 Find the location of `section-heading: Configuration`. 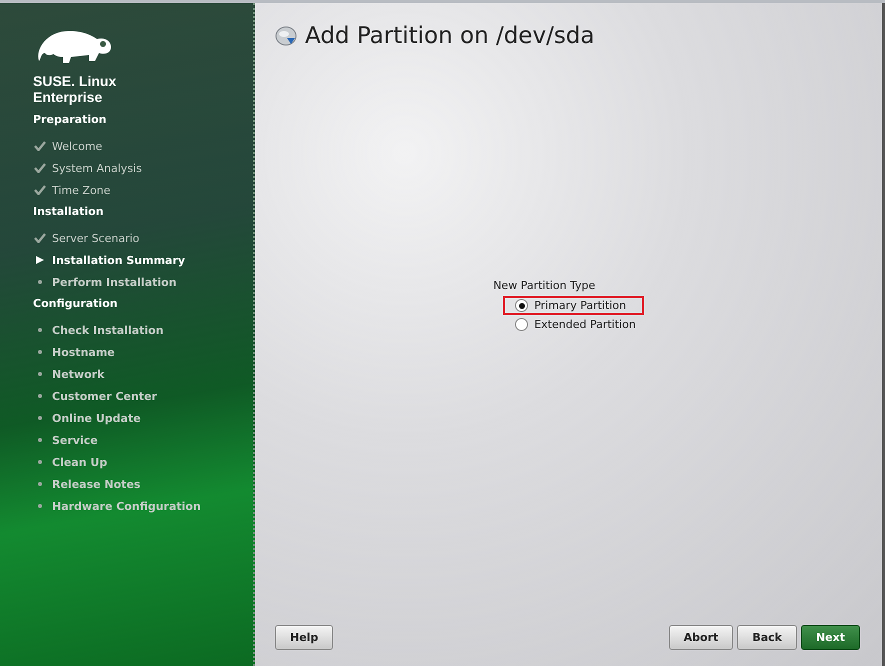

section-heading: Configuration is located at coordinates (76, 304).